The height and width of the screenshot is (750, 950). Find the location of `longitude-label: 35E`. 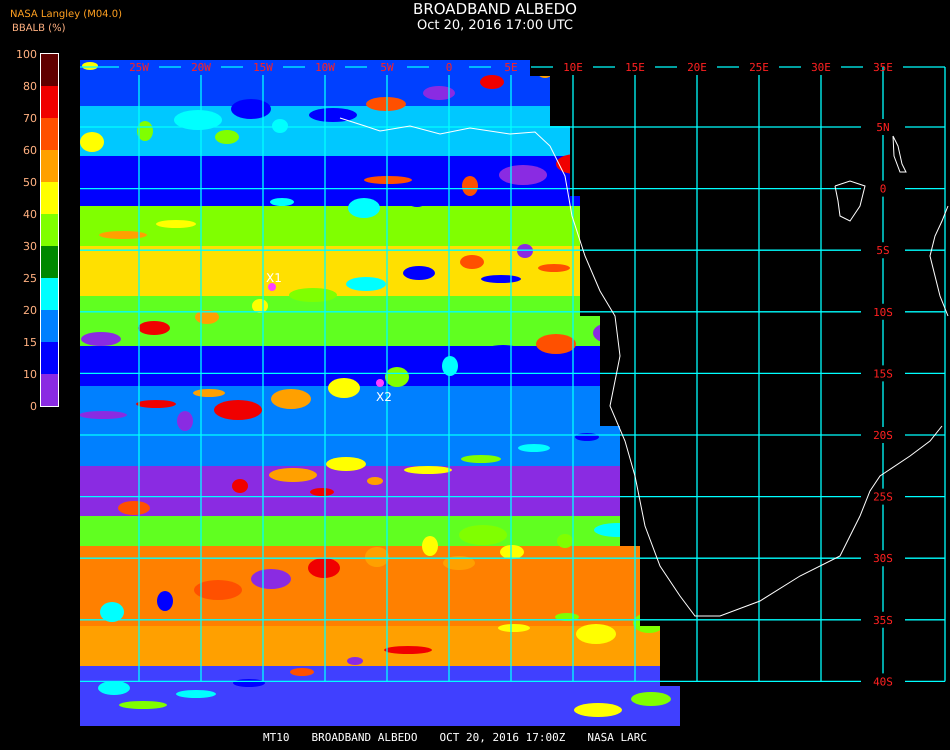

longitude-label: 35E is located at coordinates (883, 67).